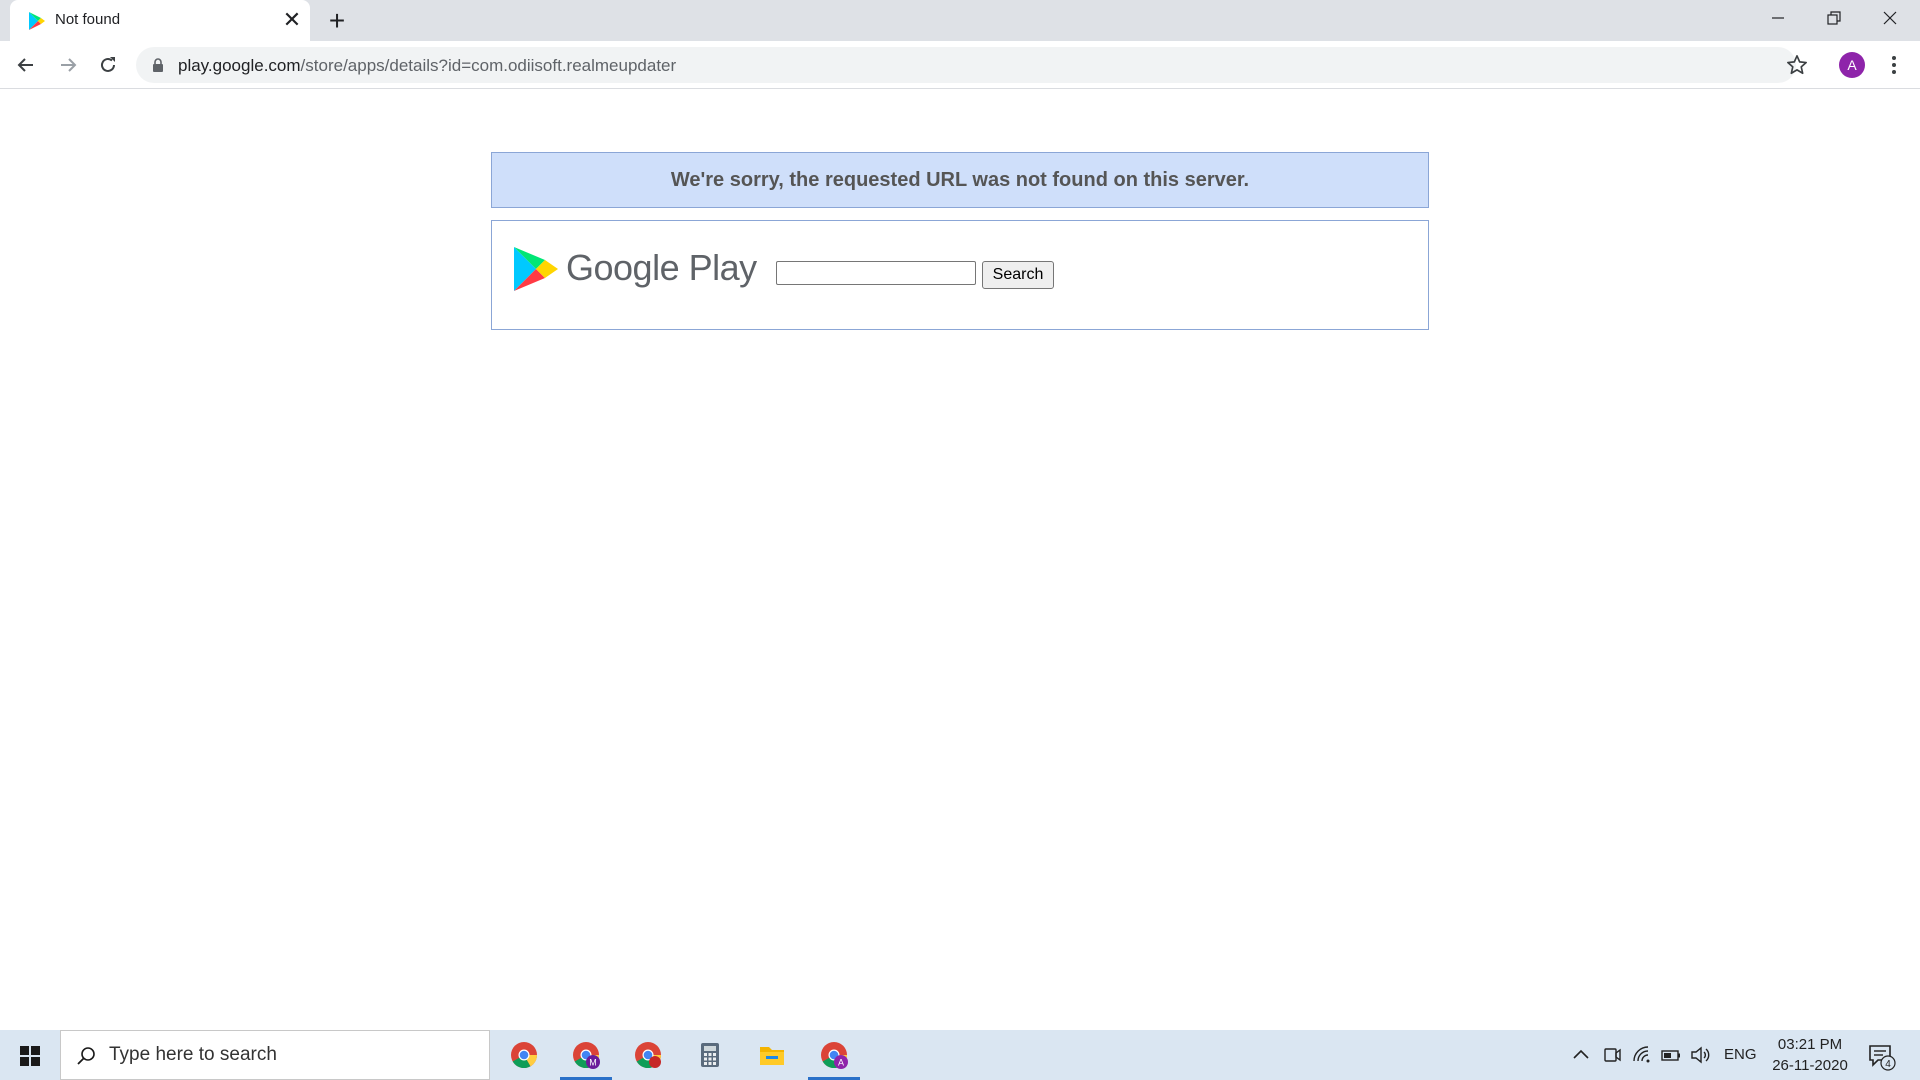  What do you see at coordinates (1581, 1055) in the screenshot?
I see `chevron-up-icon` at bounding box center [1581, 1055].